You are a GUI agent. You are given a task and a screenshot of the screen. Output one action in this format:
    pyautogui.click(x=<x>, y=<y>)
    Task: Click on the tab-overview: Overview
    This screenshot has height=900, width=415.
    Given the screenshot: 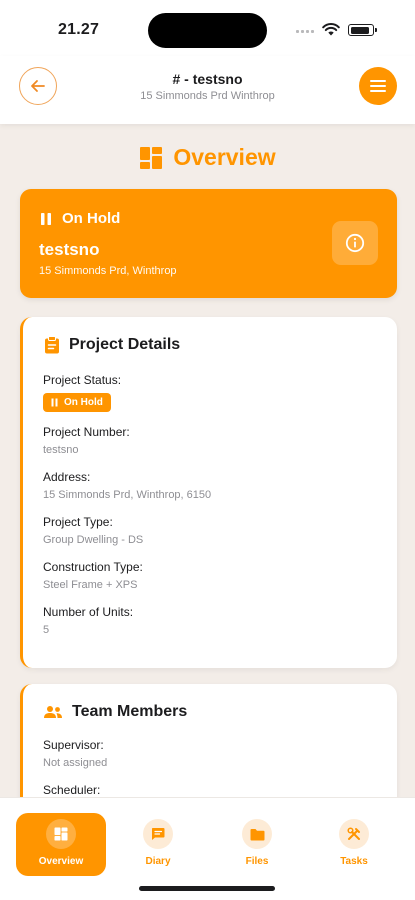 What is the action you would take?
    pyautogui.click(x=61, y=844)
    